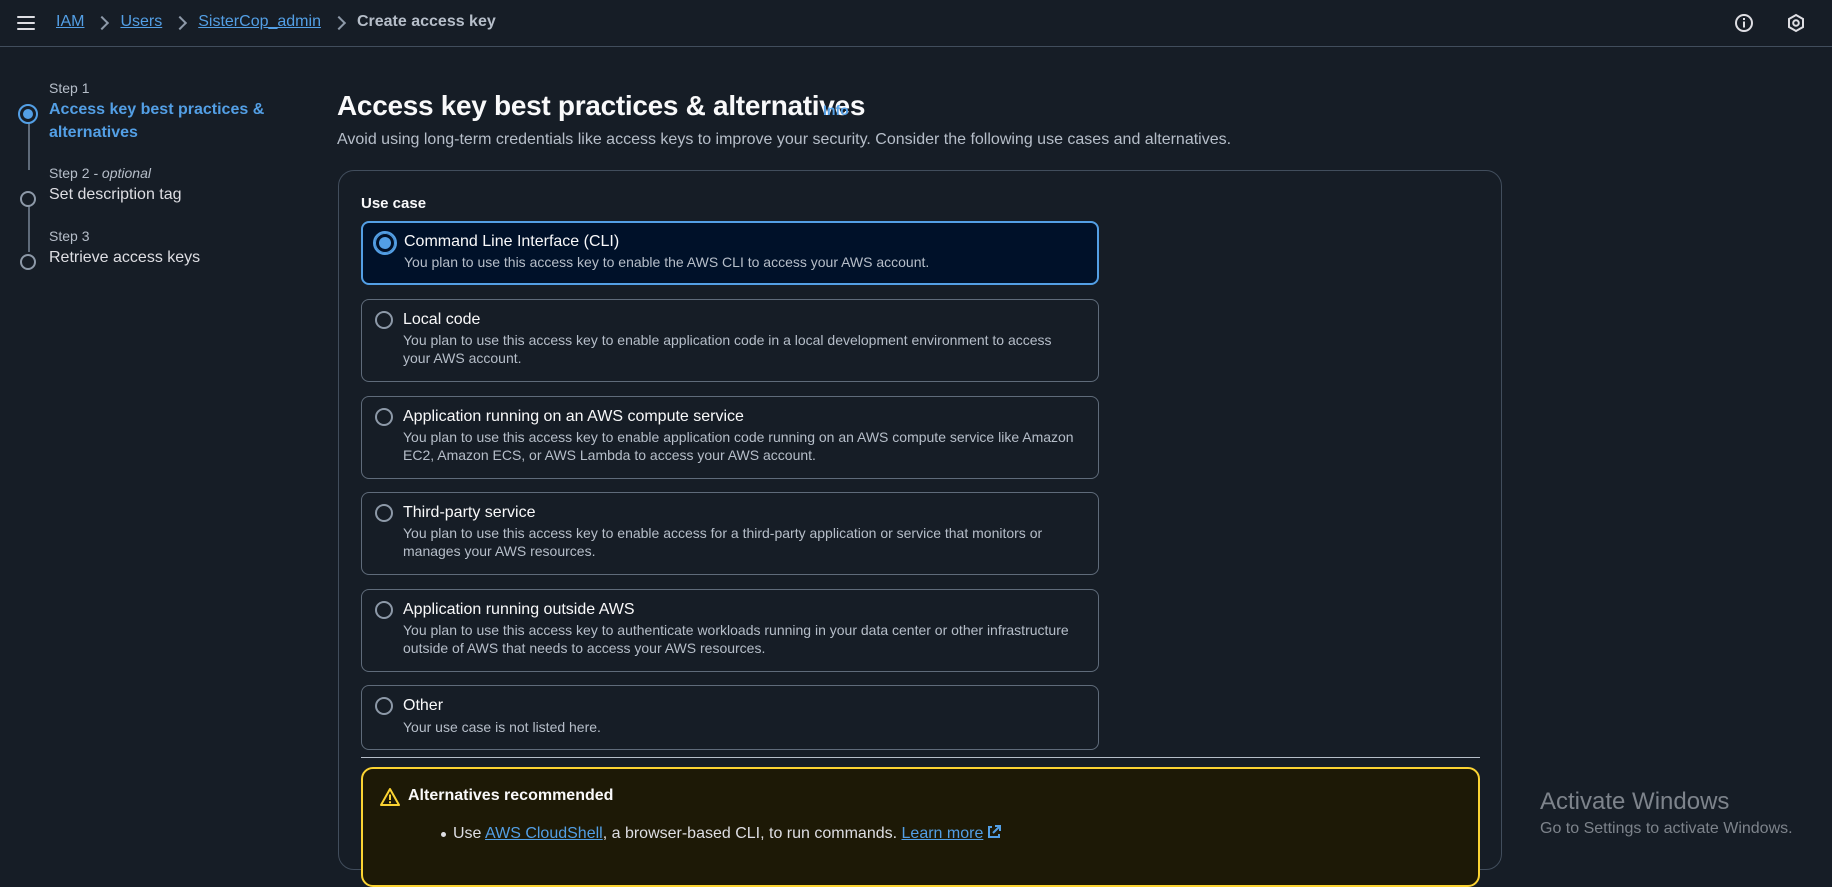  What do you see at coordinates (259, 22) in the screenshot?
I see `breadcrumb-user-link: SisterCop_admin` at bounding box center [259, 22].